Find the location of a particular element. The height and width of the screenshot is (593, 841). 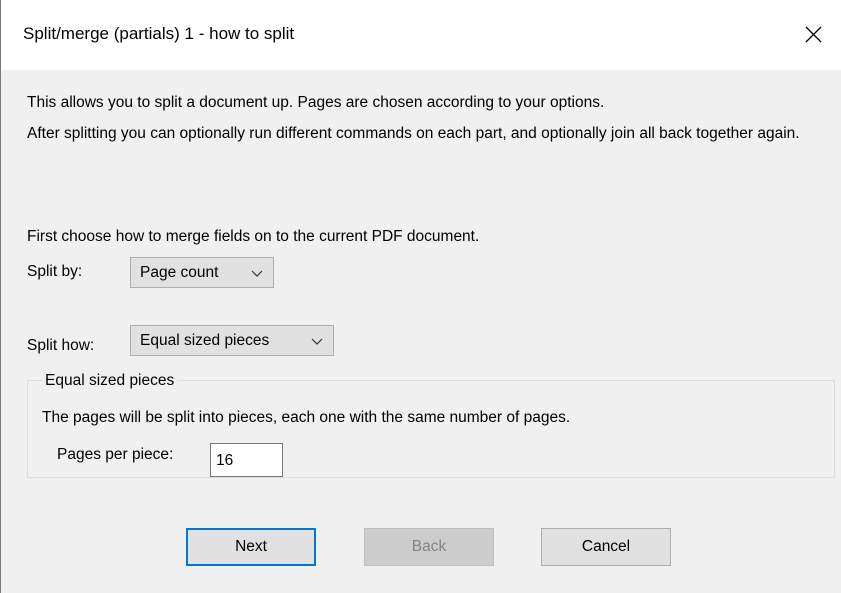

group-title: Equal sized pieces is located at coordinates (110, 381).